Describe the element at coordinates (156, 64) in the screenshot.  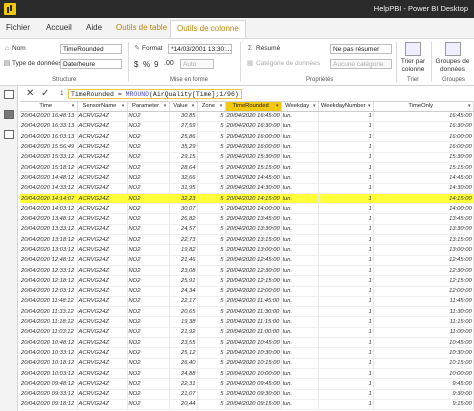
I see `thousands-button: 9` at that location.